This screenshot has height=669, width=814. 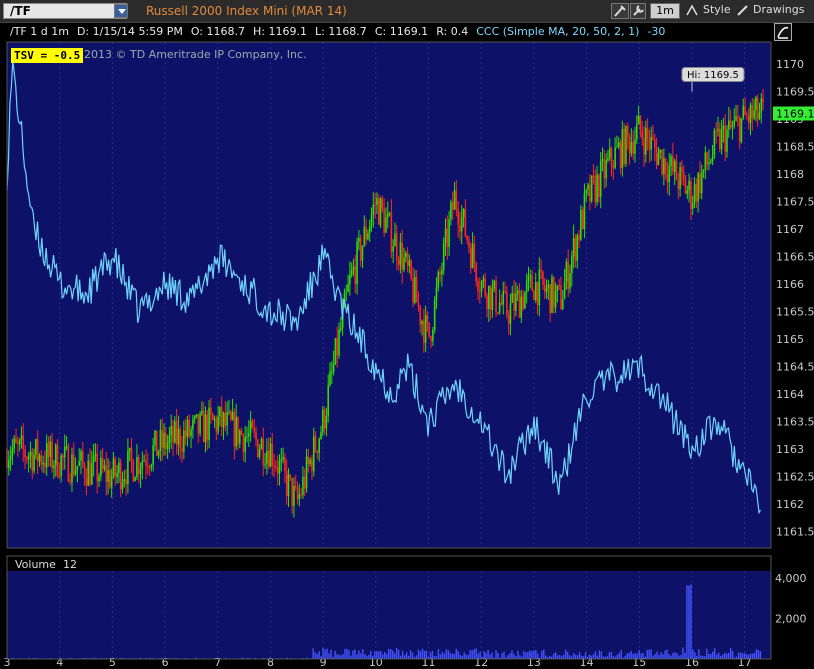 I want to click on y-tick-label: 1166.5, so click(x=795, y=257).